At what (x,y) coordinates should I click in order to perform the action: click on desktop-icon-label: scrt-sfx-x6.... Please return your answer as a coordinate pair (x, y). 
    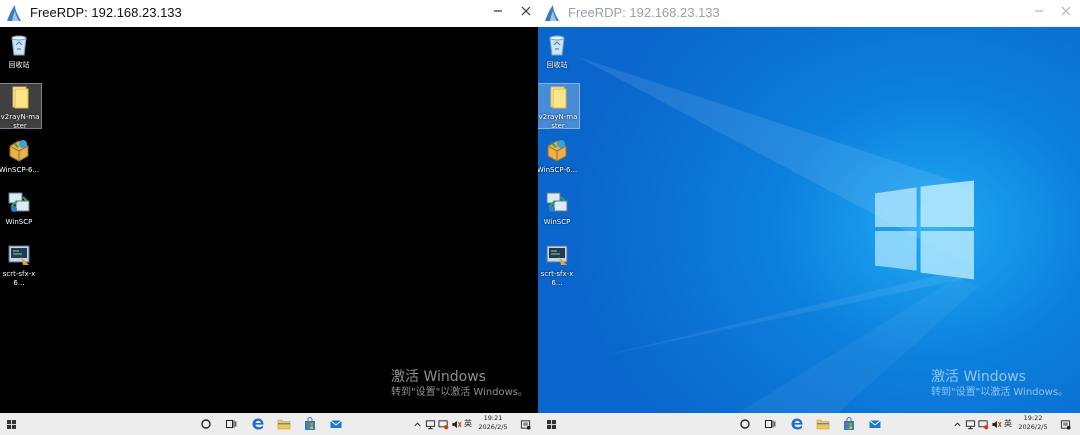
    Looking at the image, I should click on (557, 278).